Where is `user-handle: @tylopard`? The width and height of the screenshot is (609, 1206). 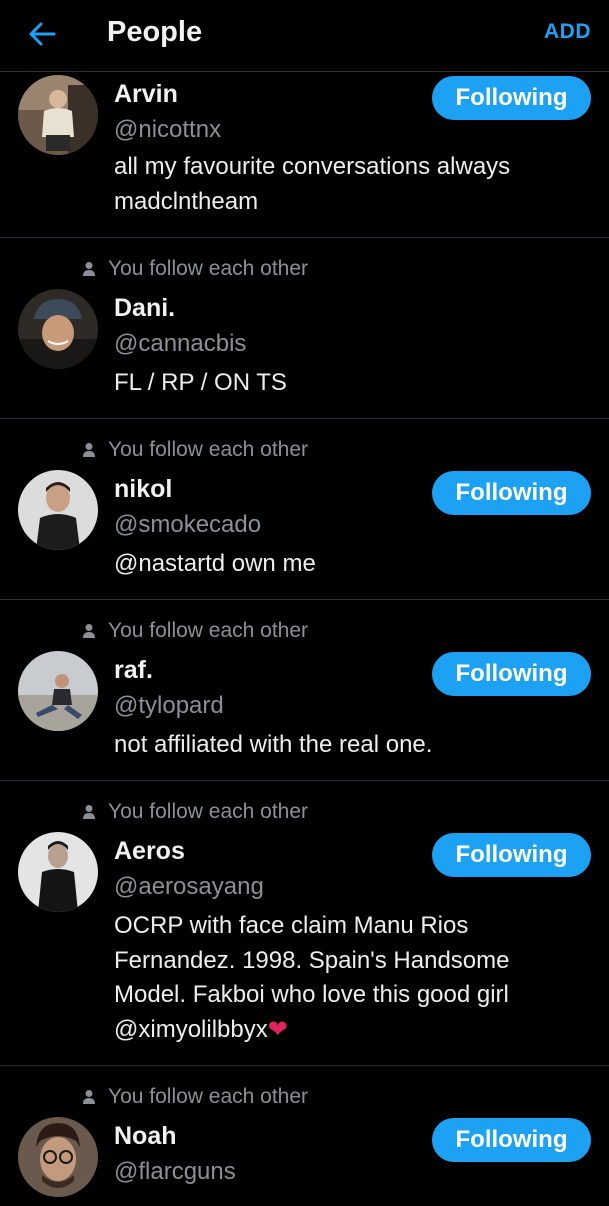
user-handle: @tylopard is located at coordinates (169, 705).